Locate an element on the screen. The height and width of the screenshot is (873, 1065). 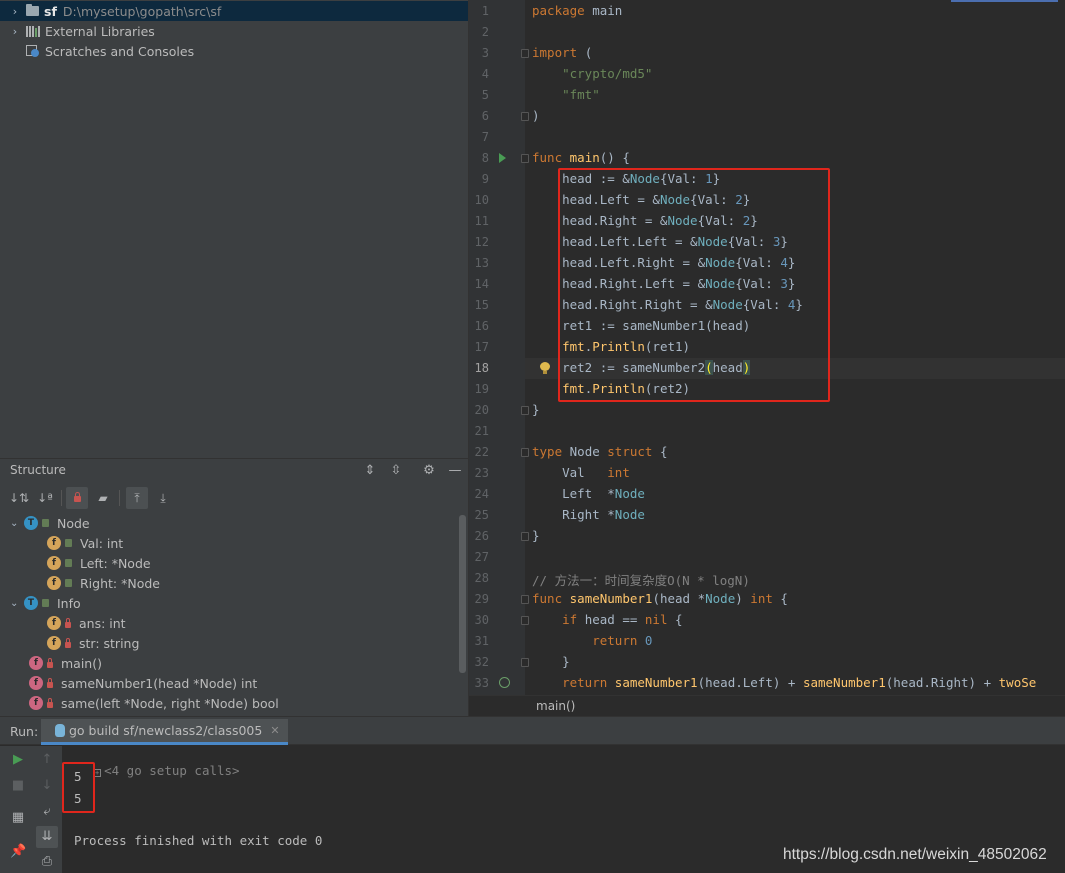
structure-item-function: f sameNumber1(head *Node) int is located at coordinates (143, 683).